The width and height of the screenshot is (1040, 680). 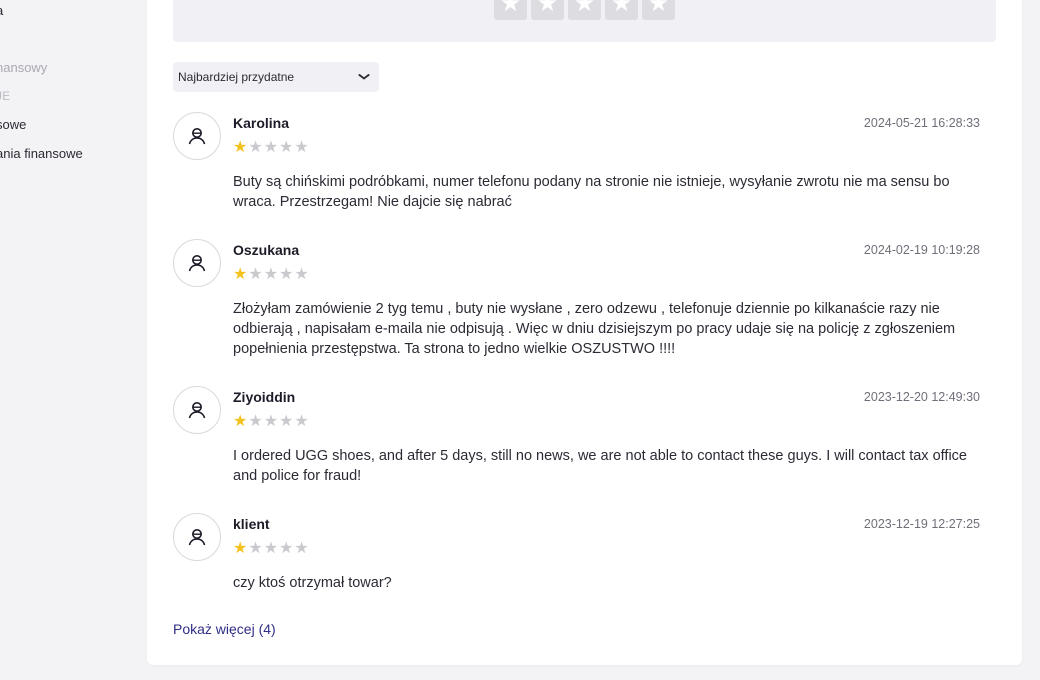 I want to click on review-date: 2024-05-21 16:28:33, so click(x=921, y=123).